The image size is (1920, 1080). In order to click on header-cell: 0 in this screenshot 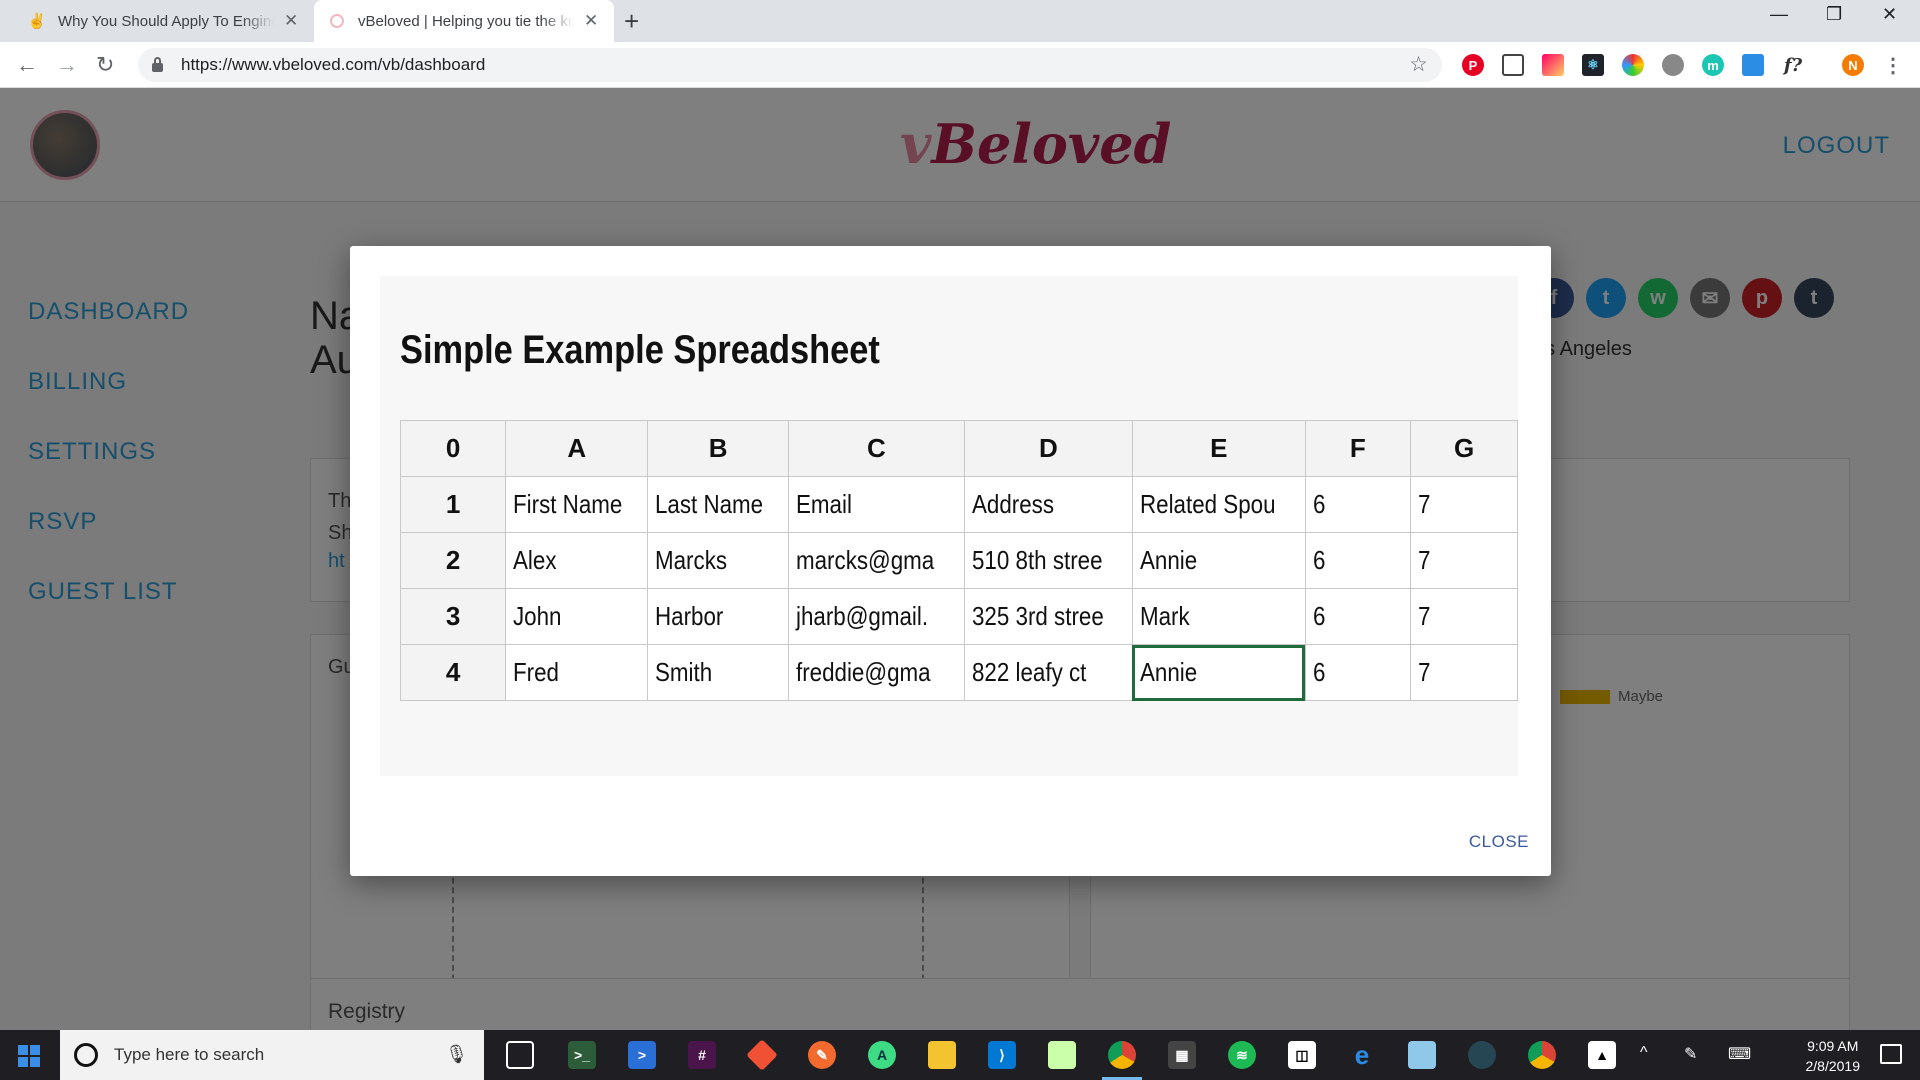, I will do `click(453, 448)`.